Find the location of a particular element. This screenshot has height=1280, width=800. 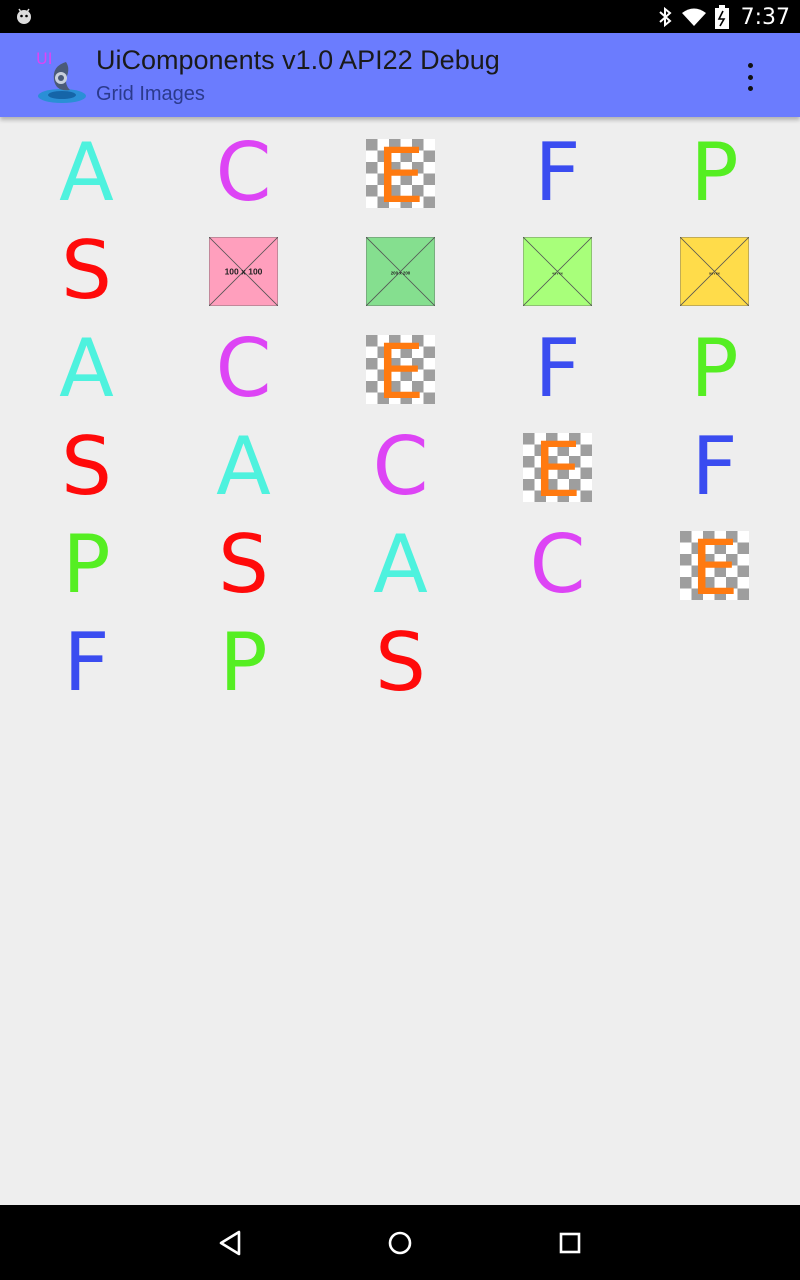

grid-item: 100 x 100 is located at coordinates (243, 271).